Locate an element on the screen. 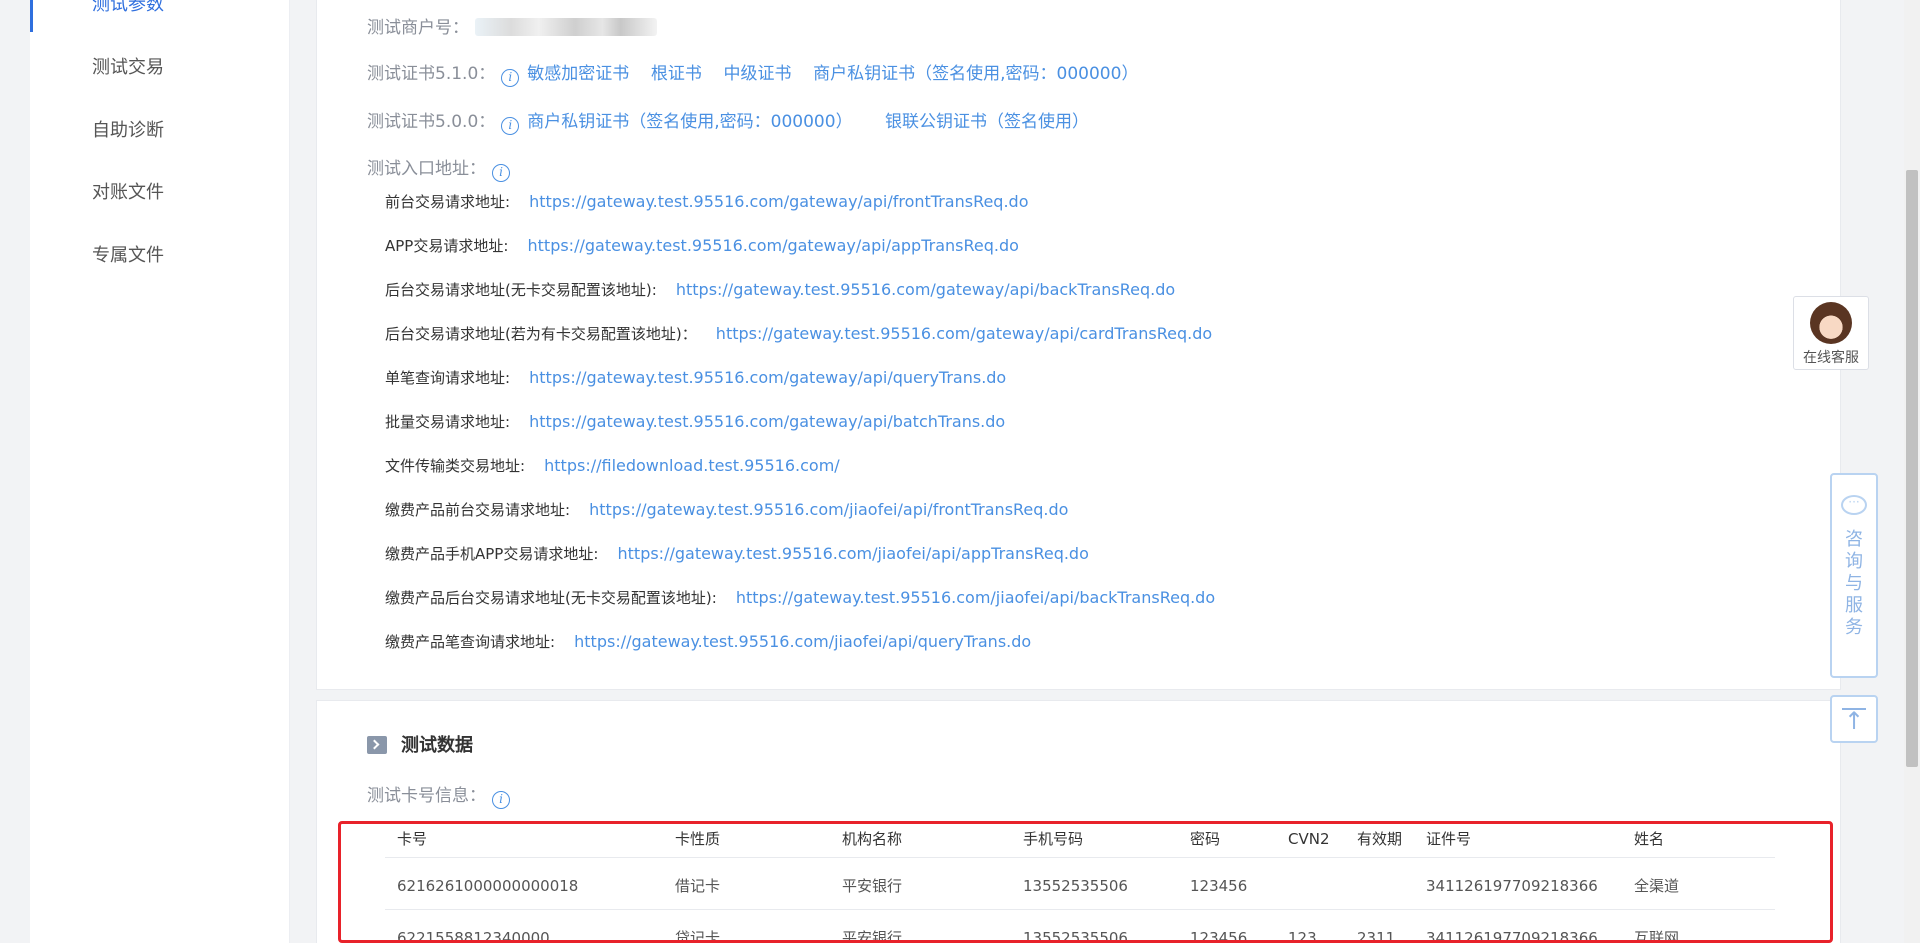 The image size is (1920, 943). terminal-icon is located at coordinates (377, 745).